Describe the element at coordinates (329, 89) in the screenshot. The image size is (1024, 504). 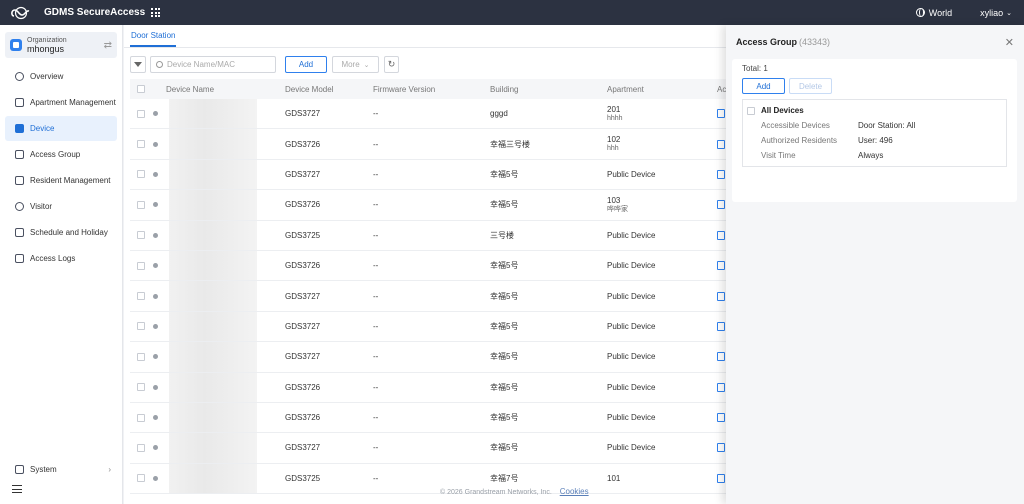
I see `column-header: Device Model` at that location.